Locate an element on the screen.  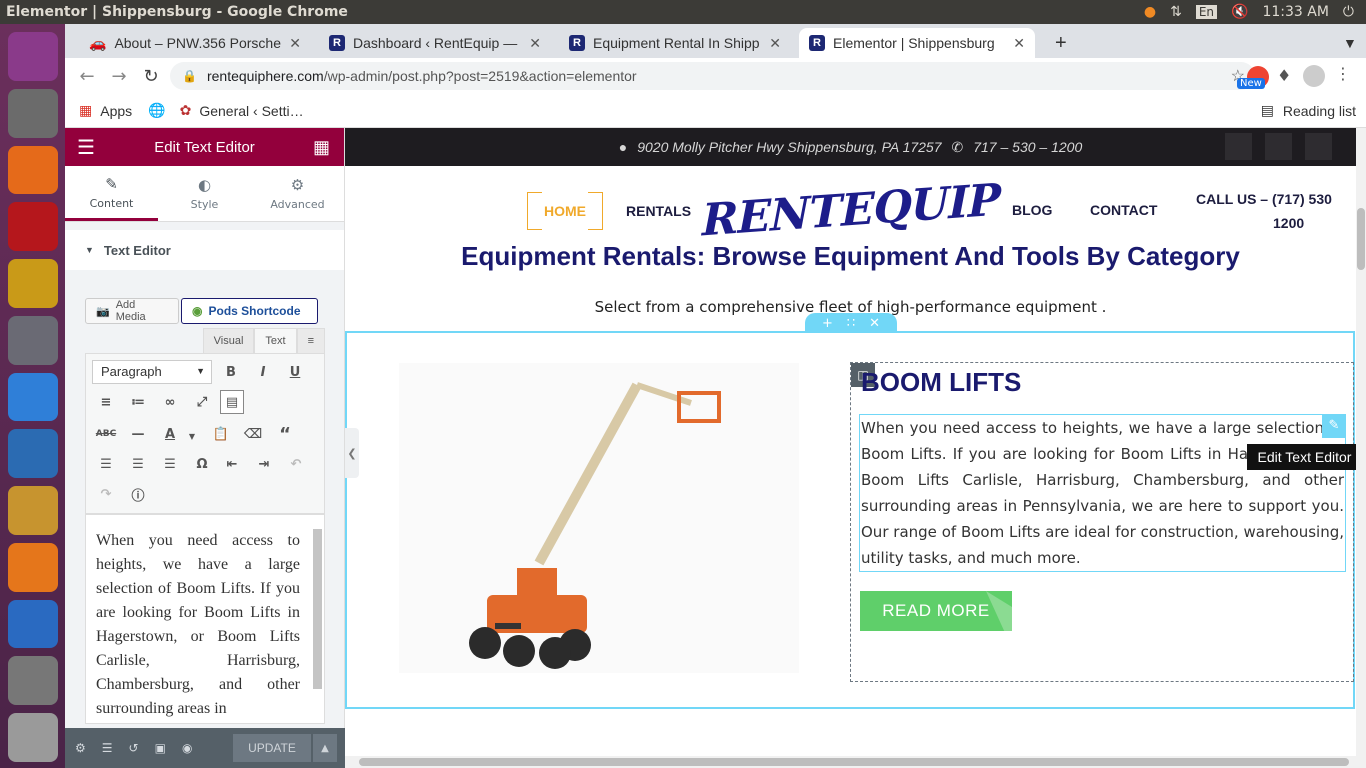
nav-blog: BLOG is located at coordinates (1032, 210).